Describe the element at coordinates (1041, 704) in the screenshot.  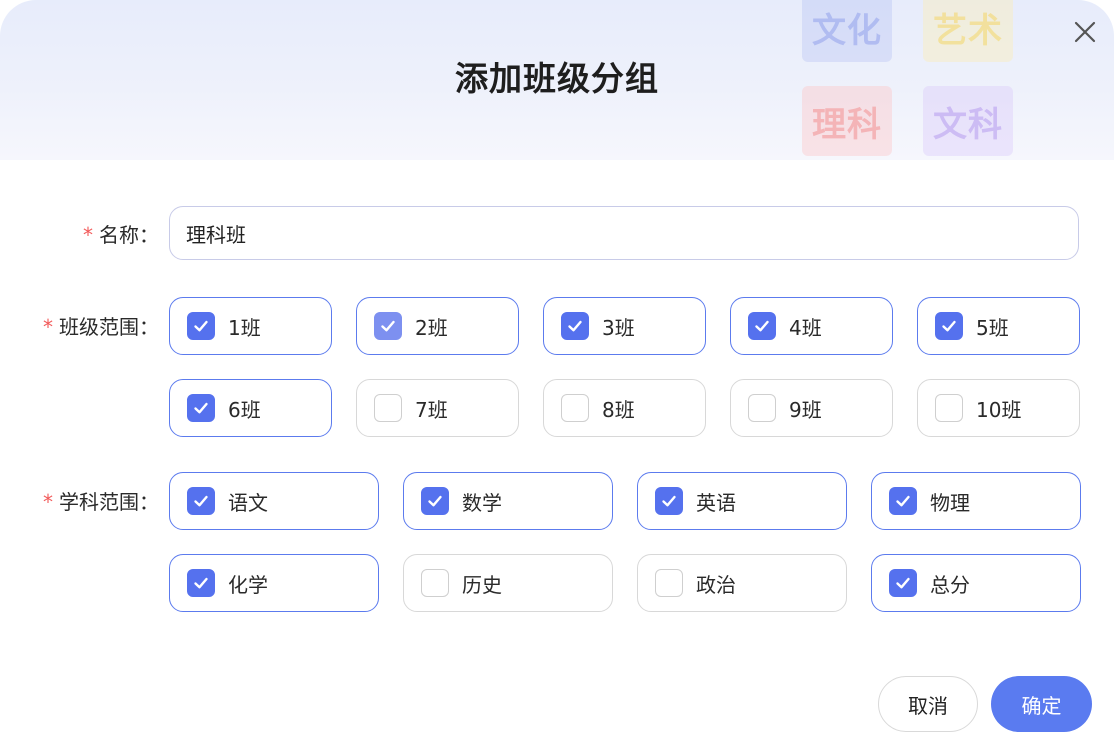
I see `confirm-button: 确定` at that location.